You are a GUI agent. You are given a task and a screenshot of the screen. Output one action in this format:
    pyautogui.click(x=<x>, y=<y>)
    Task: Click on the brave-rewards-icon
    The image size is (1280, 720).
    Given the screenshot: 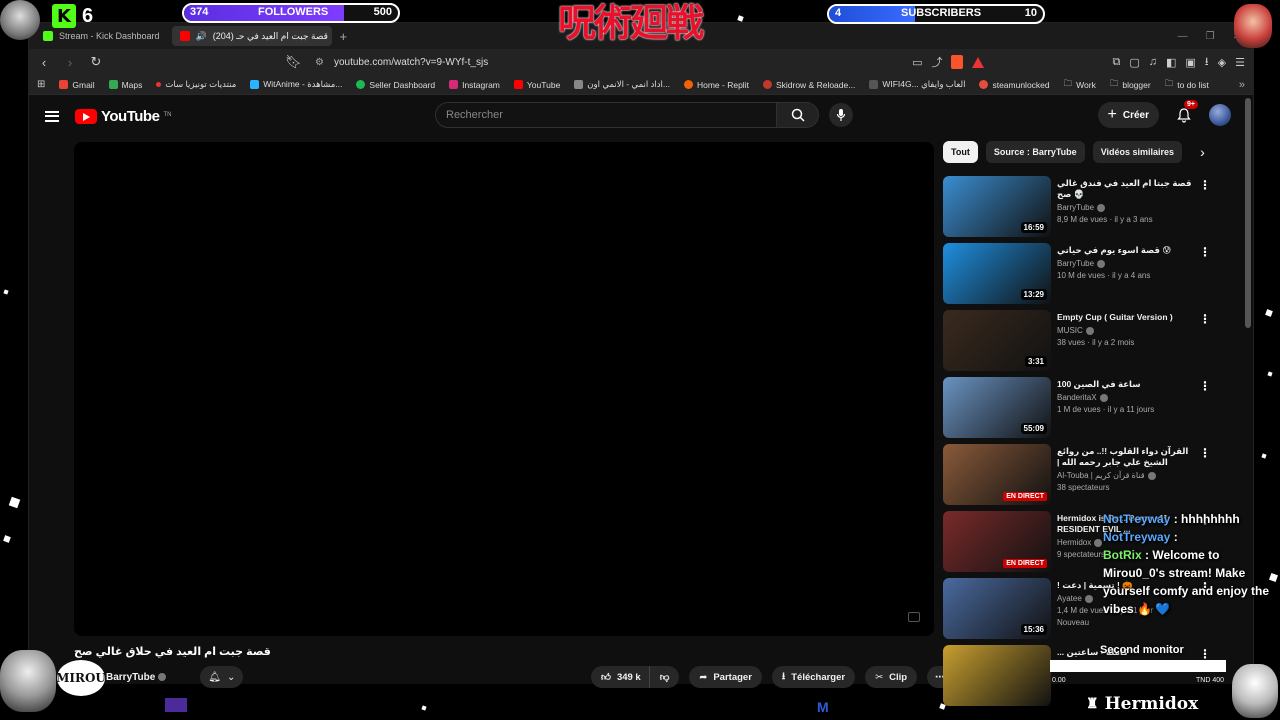 What is the action you would take?
    pyautogui.click(x=978, y=62)
    